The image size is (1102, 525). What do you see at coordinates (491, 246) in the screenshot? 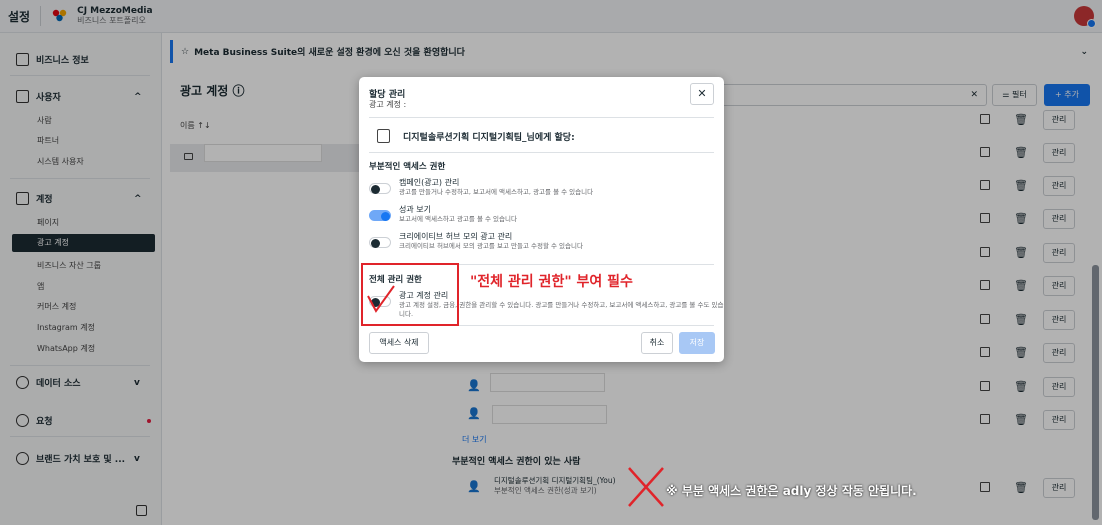
I see `perm-desc: 크리에이티브 허브에서 모의 광고를 보고 만들고 수정할 수 있습니다` at bounding box center [491, 246].